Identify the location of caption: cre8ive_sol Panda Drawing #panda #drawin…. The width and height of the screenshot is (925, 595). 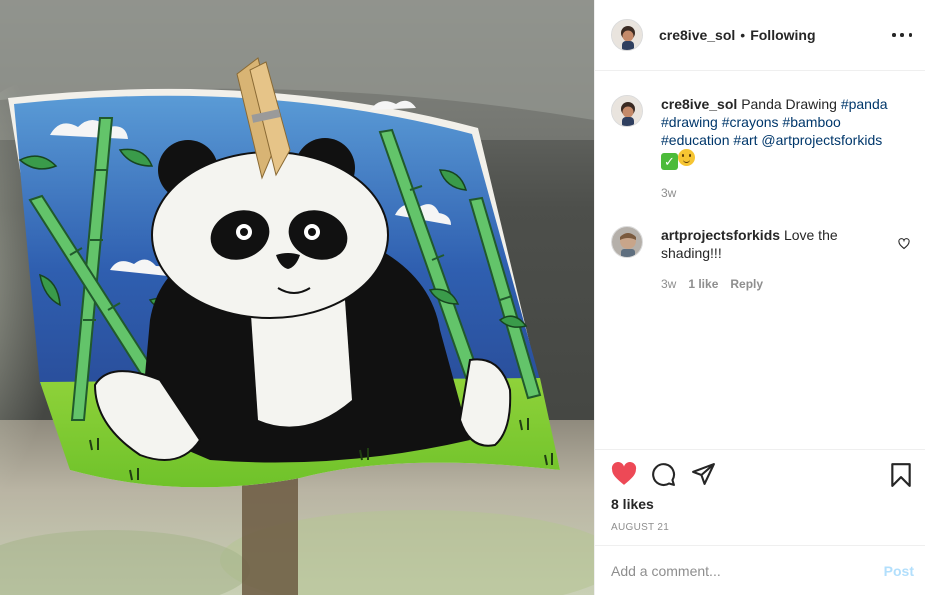
(760, 148).